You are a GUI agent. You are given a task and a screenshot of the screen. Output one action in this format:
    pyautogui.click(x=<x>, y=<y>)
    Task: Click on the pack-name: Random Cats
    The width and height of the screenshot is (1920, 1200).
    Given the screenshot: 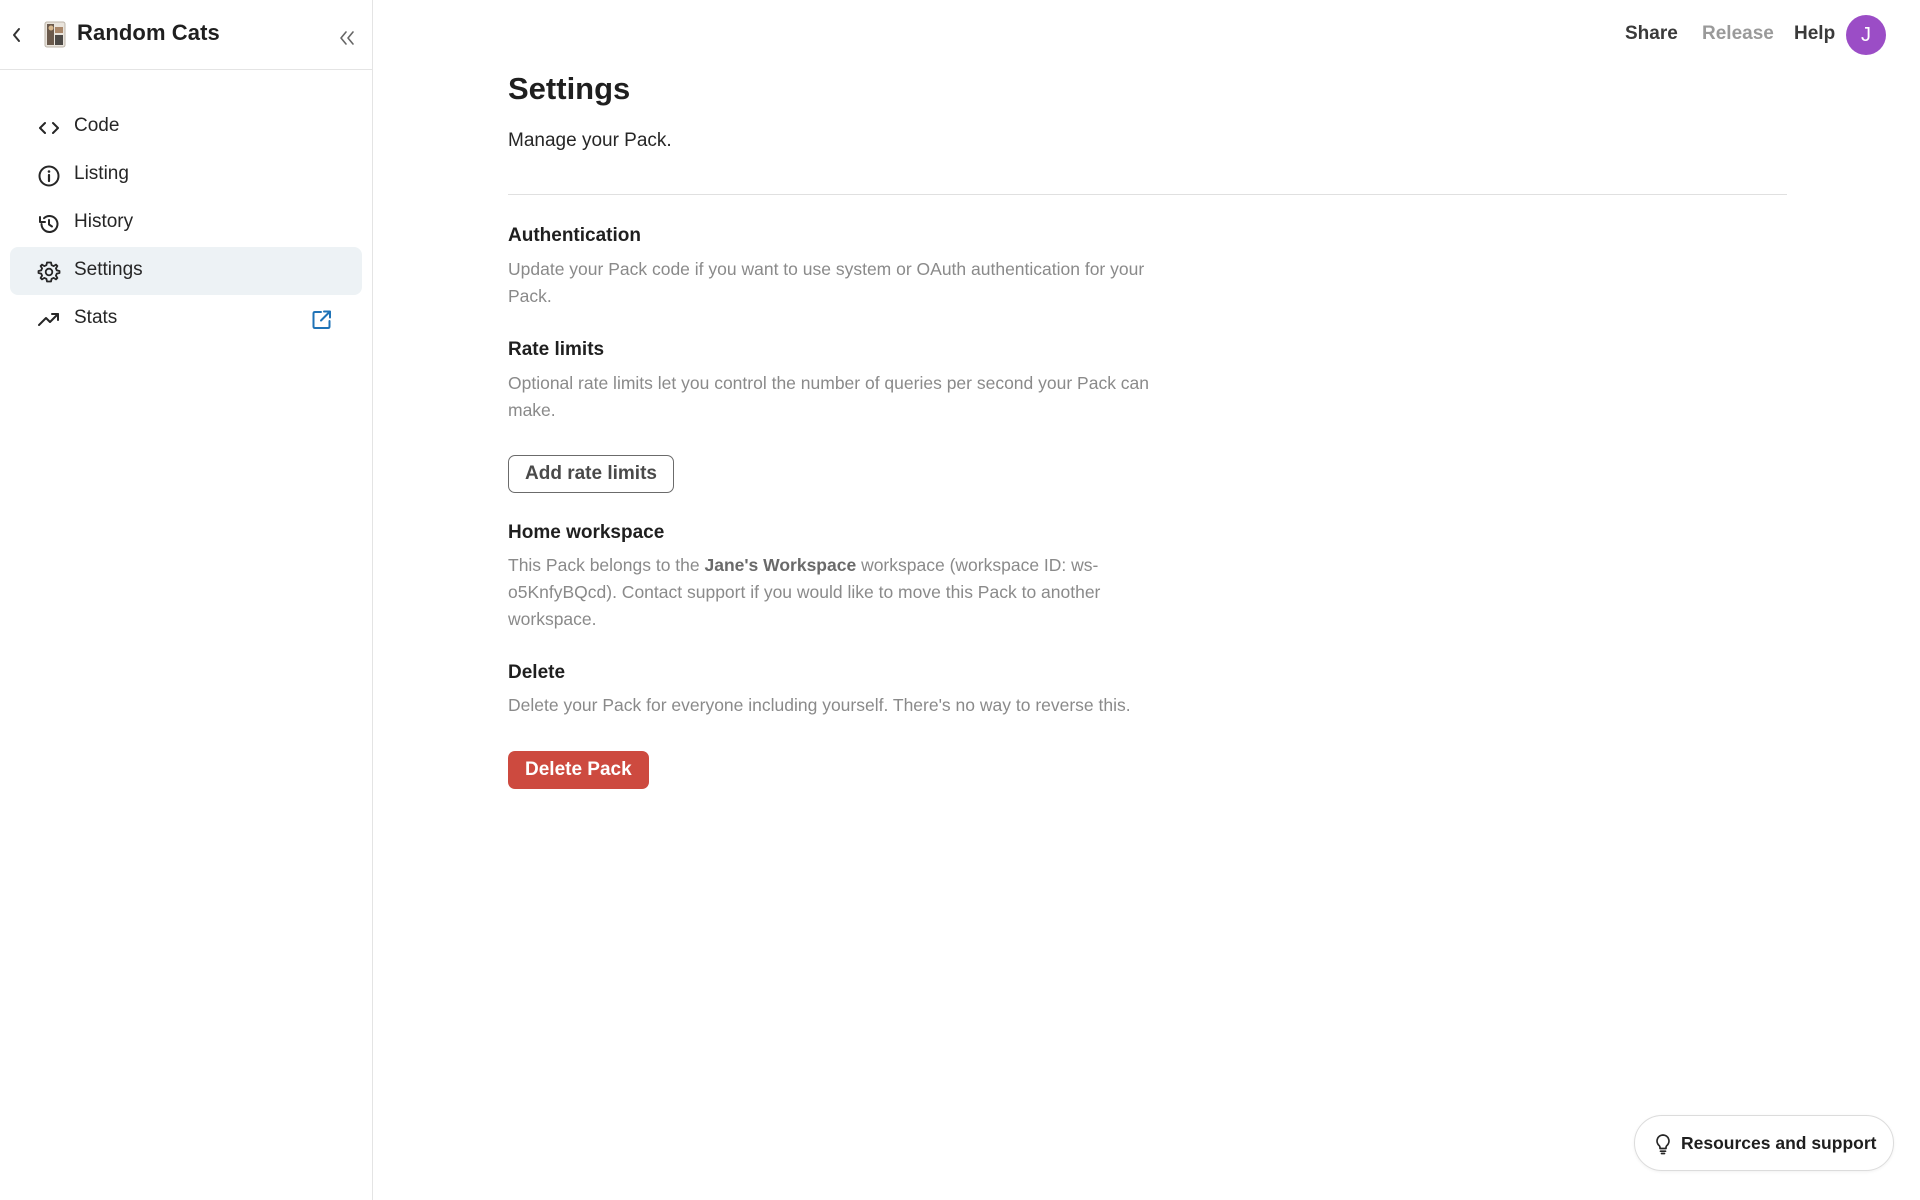 What is the action you would take?
    pyautogui.click(x=148, y=32)
    